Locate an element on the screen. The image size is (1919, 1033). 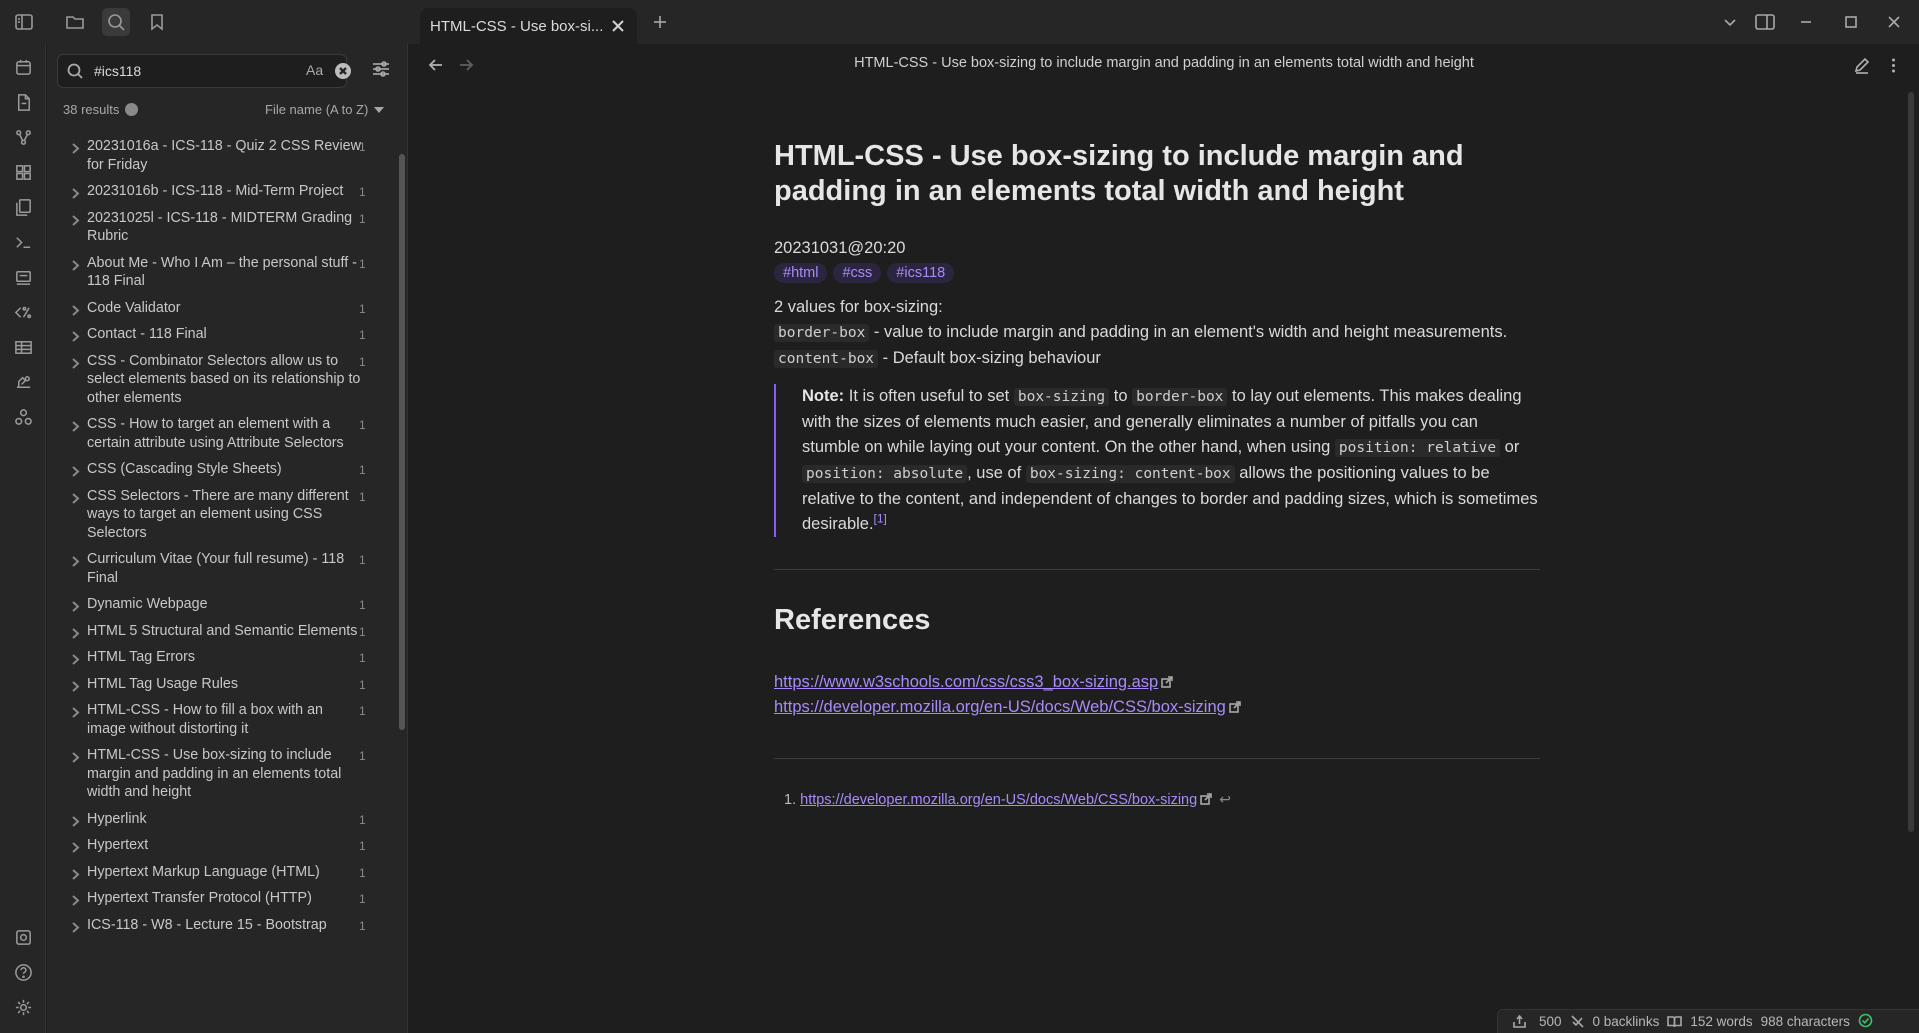
new-tab-icon is located at coordinates (660, 22).